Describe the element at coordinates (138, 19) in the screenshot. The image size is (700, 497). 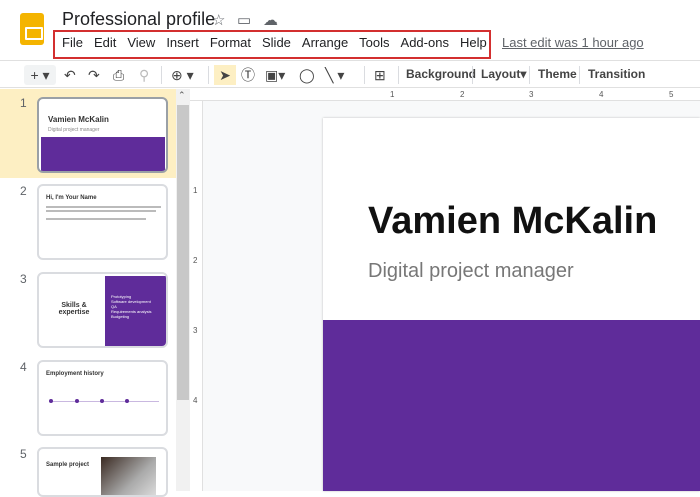
I see `document-title: Professional profile` at that location.